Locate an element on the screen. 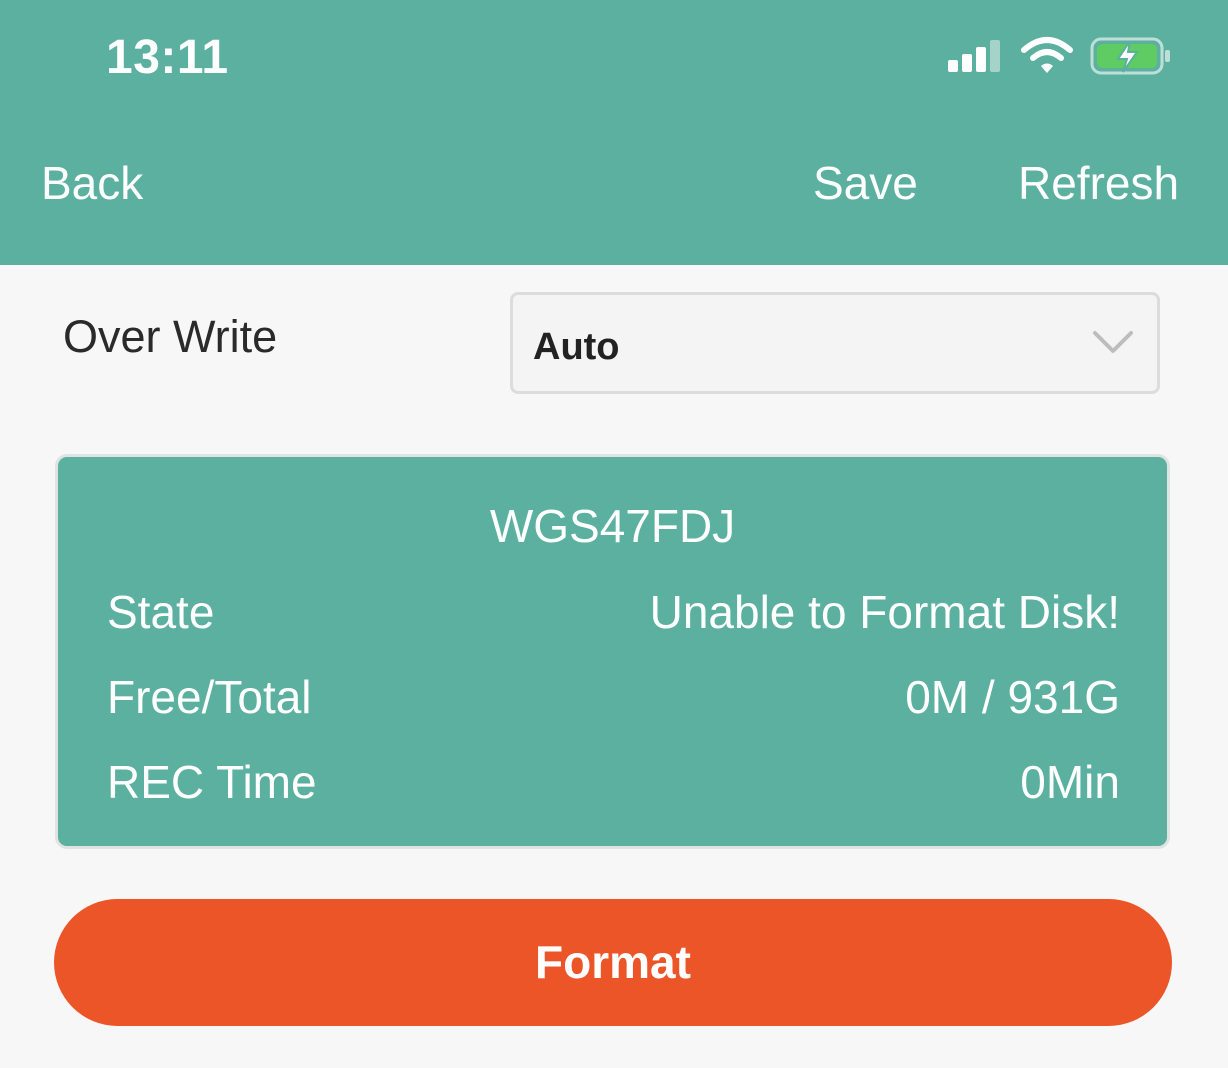  save-button: Save is located at coordinates (865, 183).